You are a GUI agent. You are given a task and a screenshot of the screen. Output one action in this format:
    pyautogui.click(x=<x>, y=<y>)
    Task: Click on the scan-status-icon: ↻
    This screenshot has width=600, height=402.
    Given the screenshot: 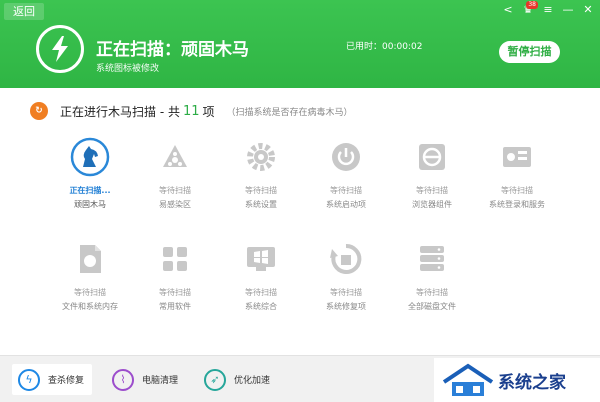 What is the action you would take?
    pyautogui.click(x=39, y=111)
    